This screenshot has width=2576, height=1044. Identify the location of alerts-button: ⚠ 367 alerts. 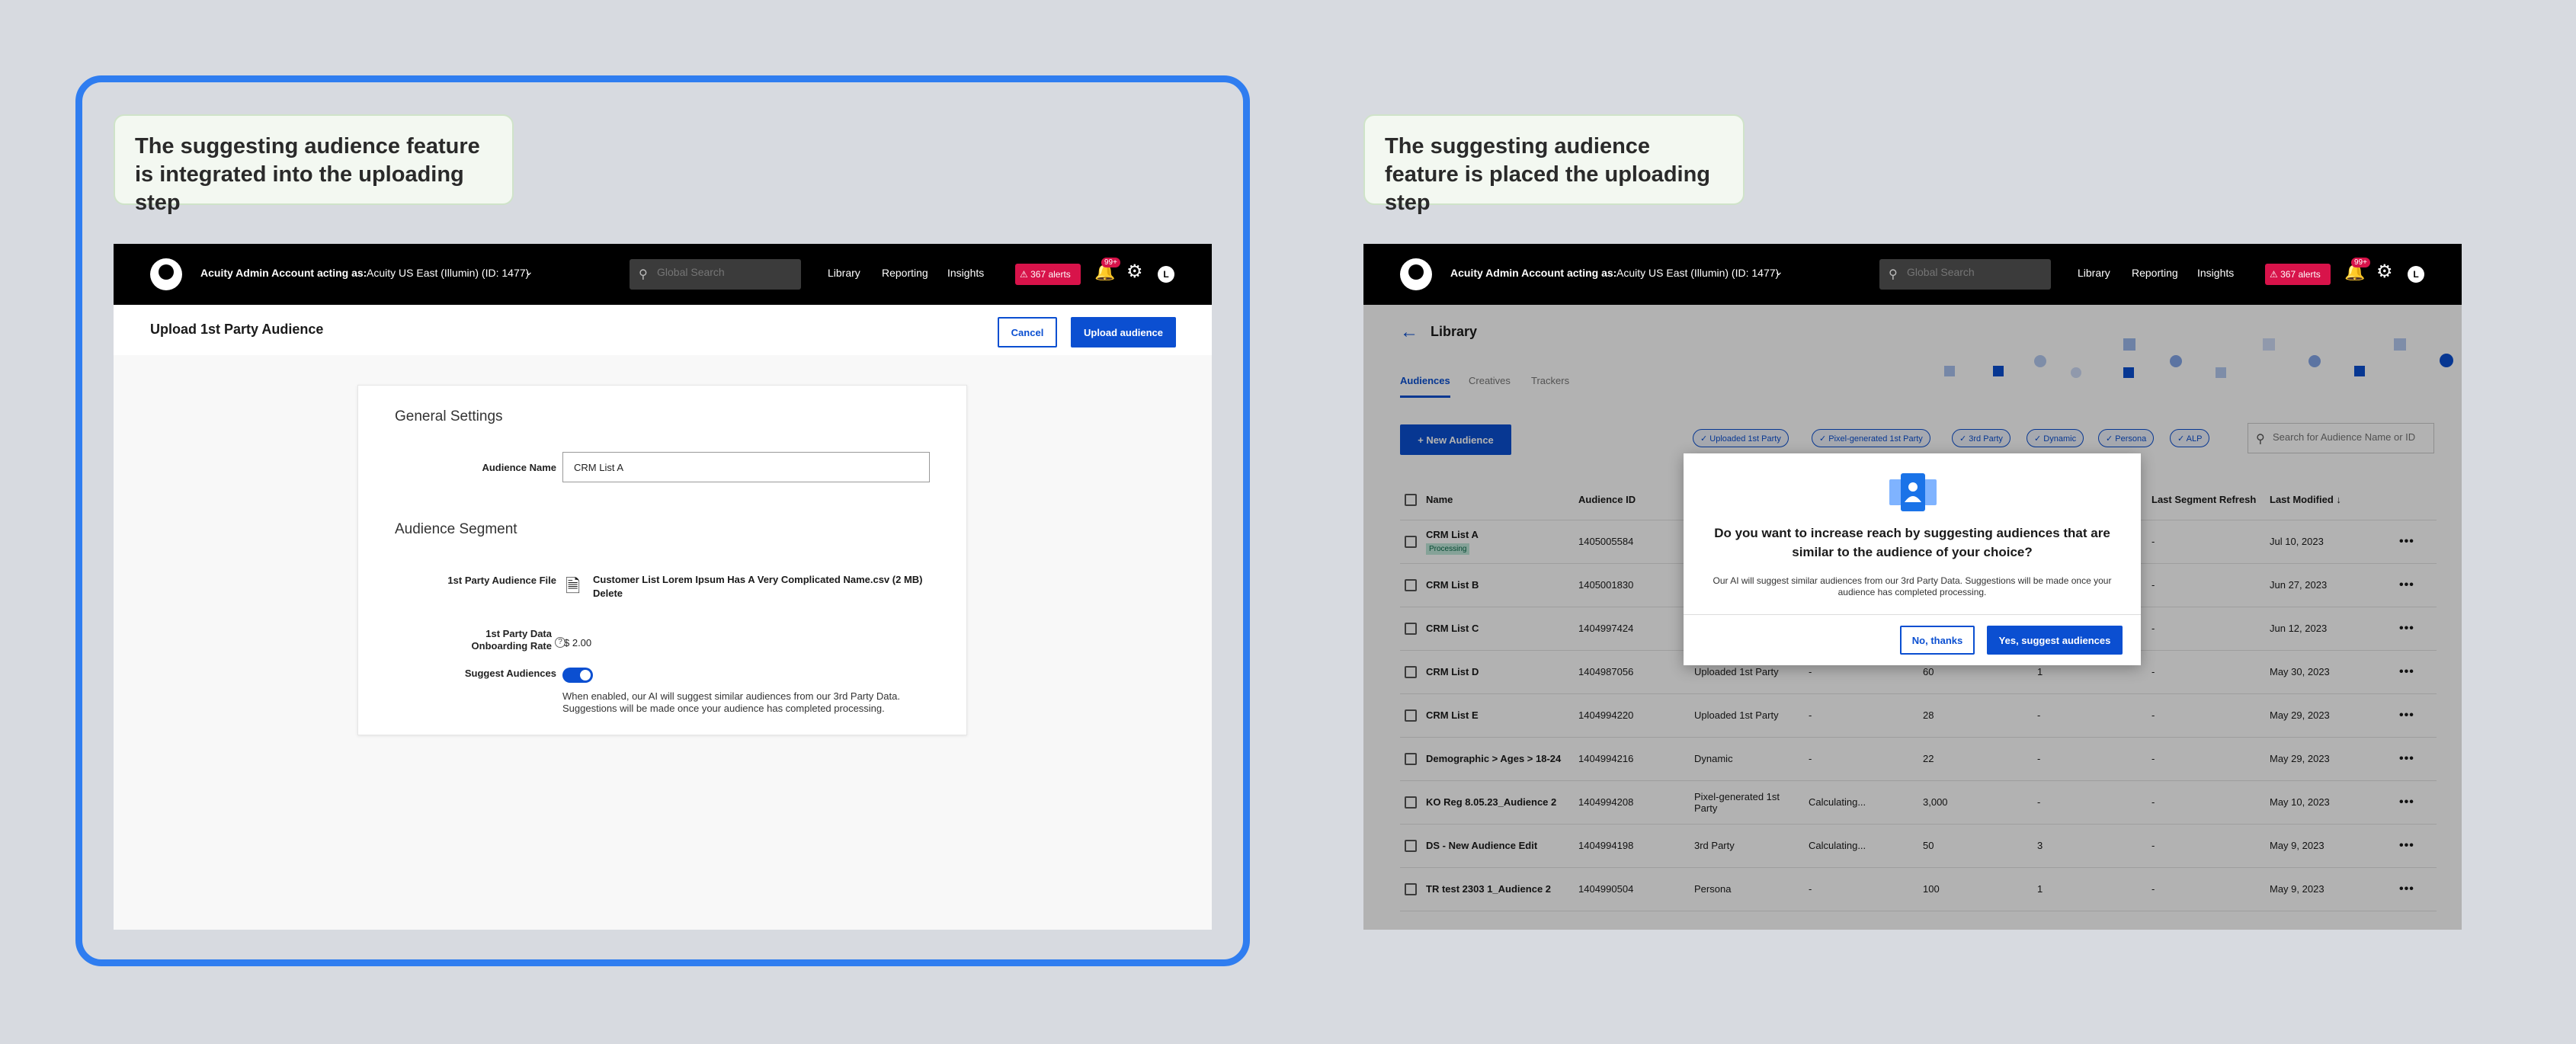
(1048, 274).